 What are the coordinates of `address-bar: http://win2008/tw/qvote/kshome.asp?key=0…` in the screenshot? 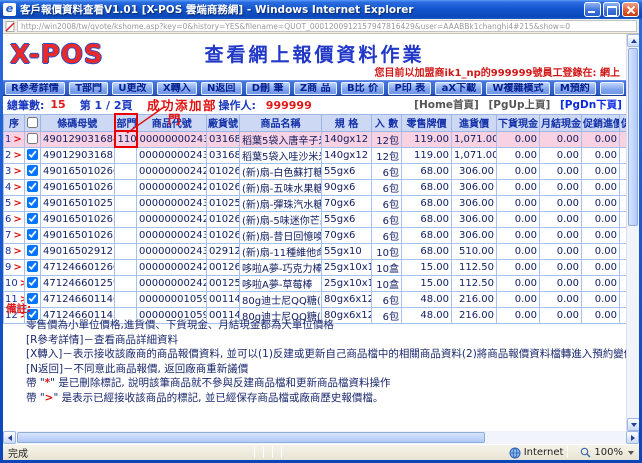 It's located at (321, 26).